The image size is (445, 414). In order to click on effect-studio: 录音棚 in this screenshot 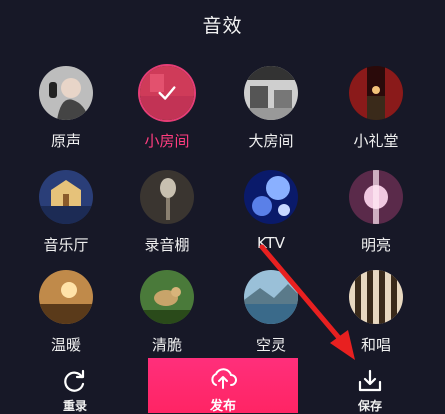, I will do `click(167, 215)`.